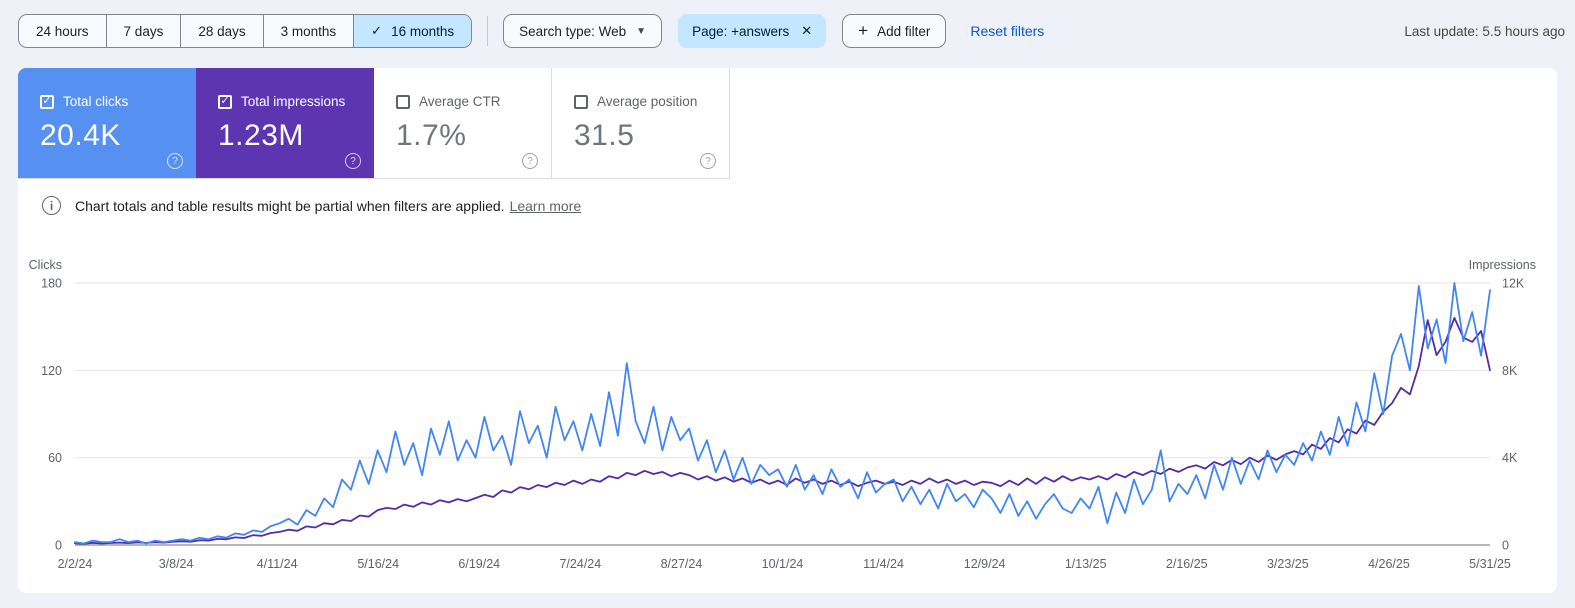 Image resolution: width=1575 pixels, height=608 pixels. What do you see at coordinates (1502, 265) in the screenshot?
I see `svg-text: Impressions` at bounding box center [1502, 265].